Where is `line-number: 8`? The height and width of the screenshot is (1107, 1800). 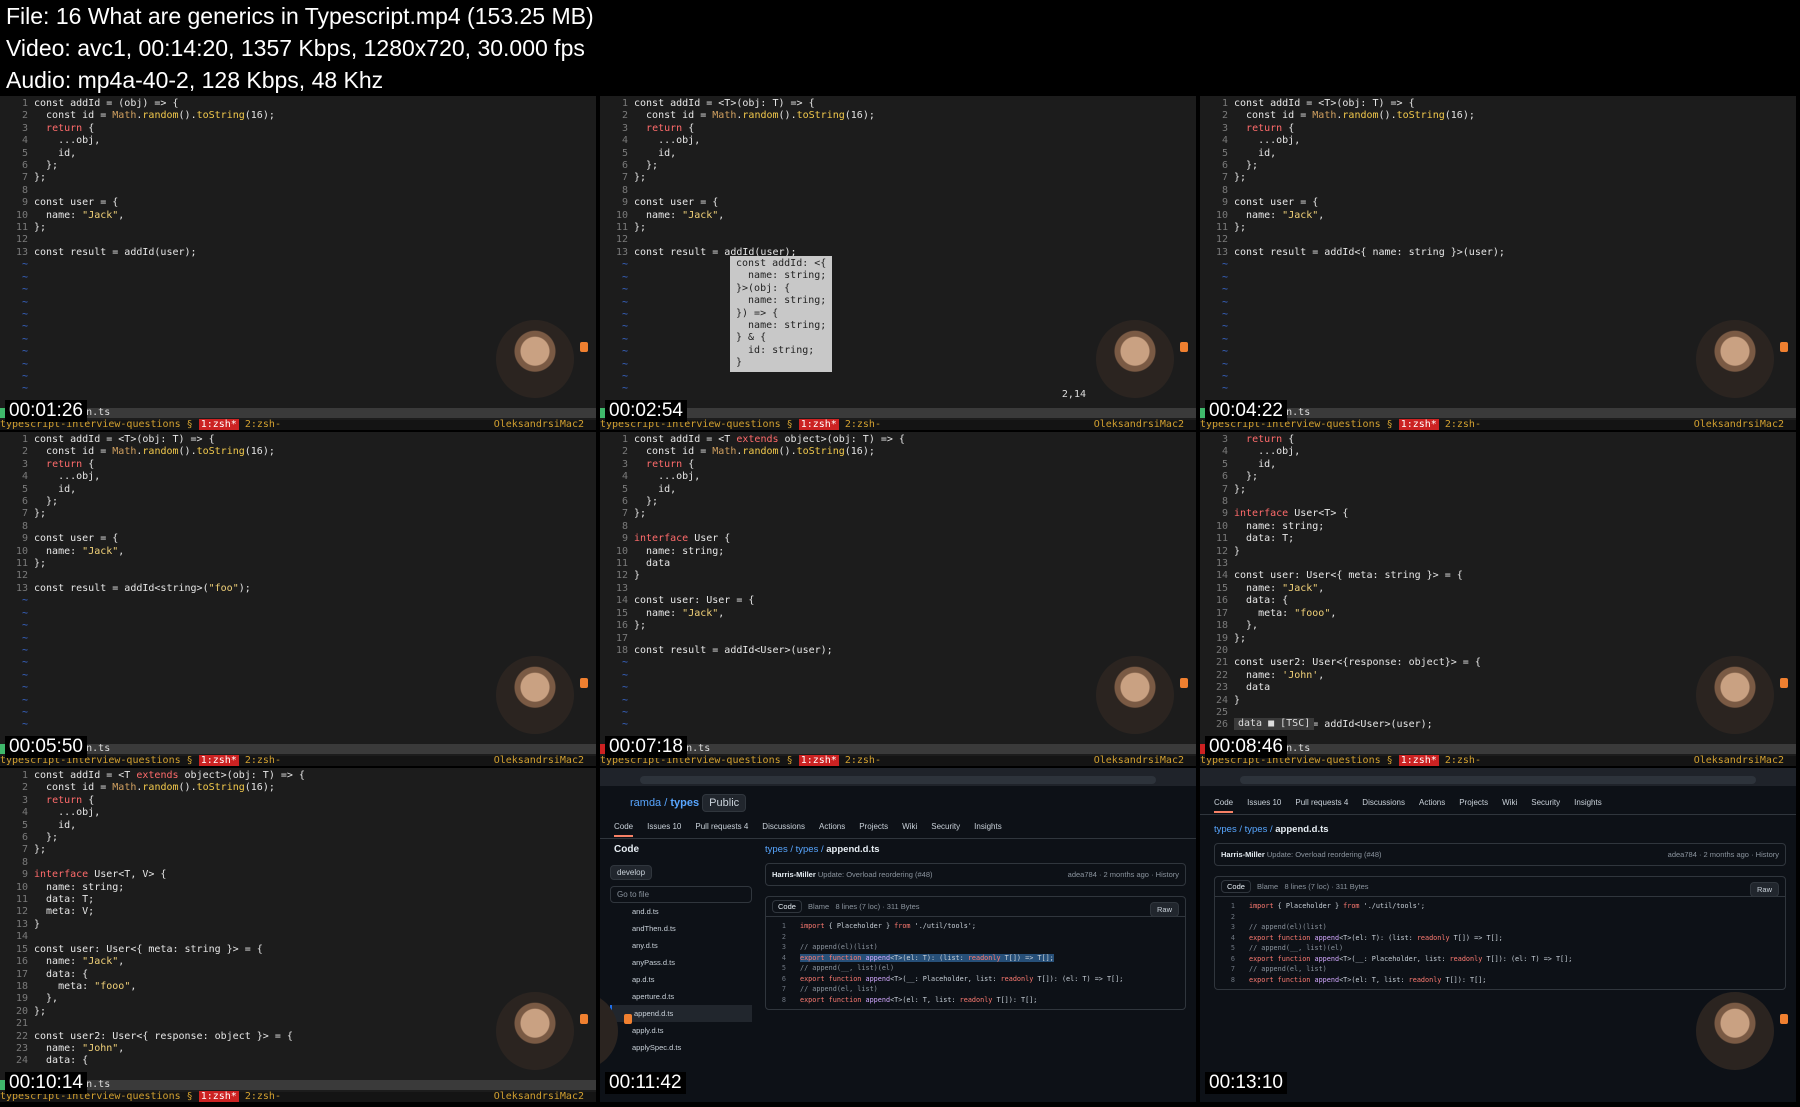
line-number: 8 is located at coordinates (24, 526).